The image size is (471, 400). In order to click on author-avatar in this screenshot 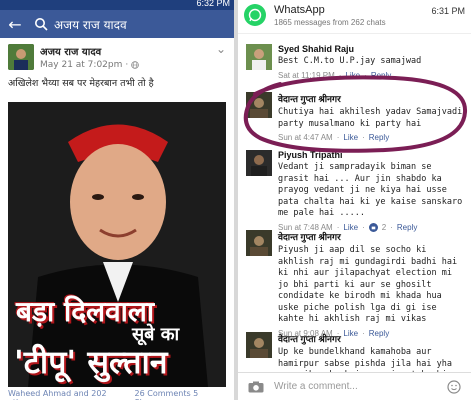, I will do `click(21, 57)`.